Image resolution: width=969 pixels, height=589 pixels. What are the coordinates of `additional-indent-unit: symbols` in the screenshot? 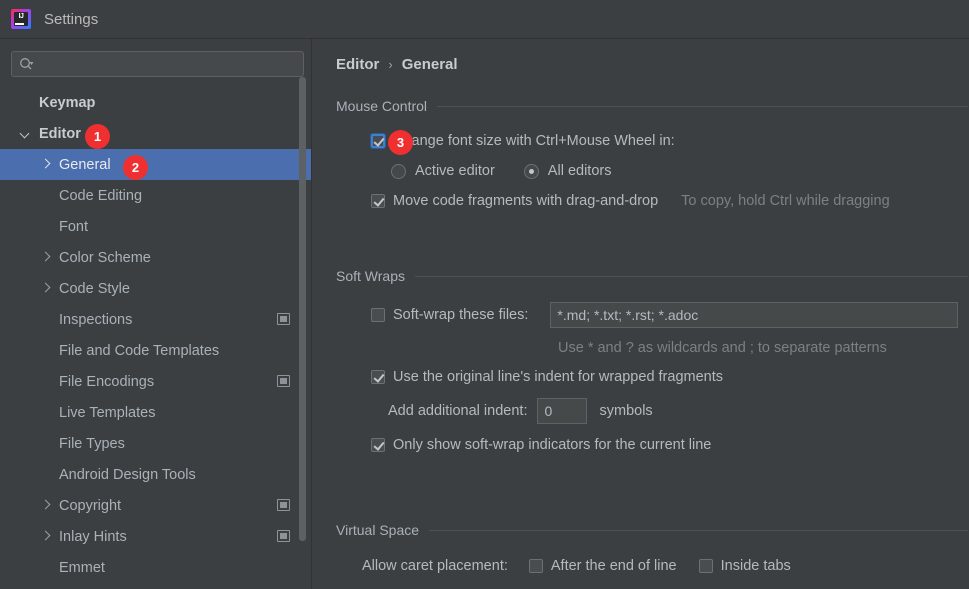 It's located at (626, 411).